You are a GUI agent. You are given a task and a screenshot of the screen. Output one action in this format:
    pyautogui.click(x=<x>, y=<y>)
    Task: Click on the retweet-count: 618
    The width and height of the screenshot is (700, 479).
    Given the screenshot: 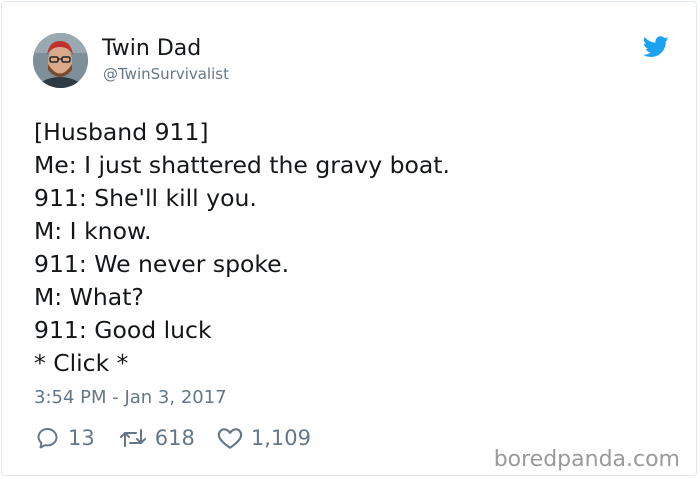 What is the action you would take?
    pyautogui.click(x=174, y=438)
    